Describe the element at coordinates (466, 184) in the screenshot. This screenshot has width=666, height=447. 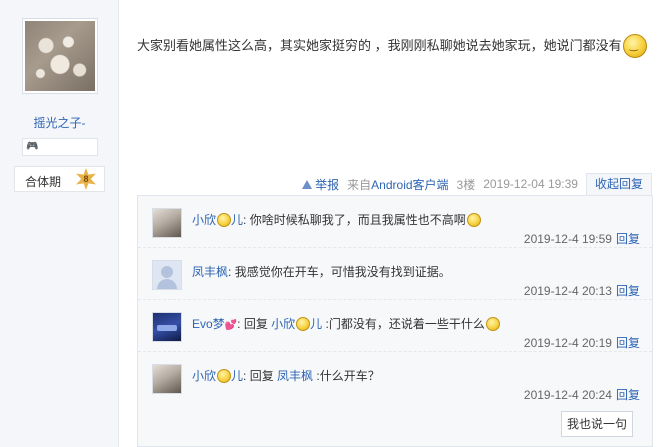
I see `floor-number: 3楼` at that location.